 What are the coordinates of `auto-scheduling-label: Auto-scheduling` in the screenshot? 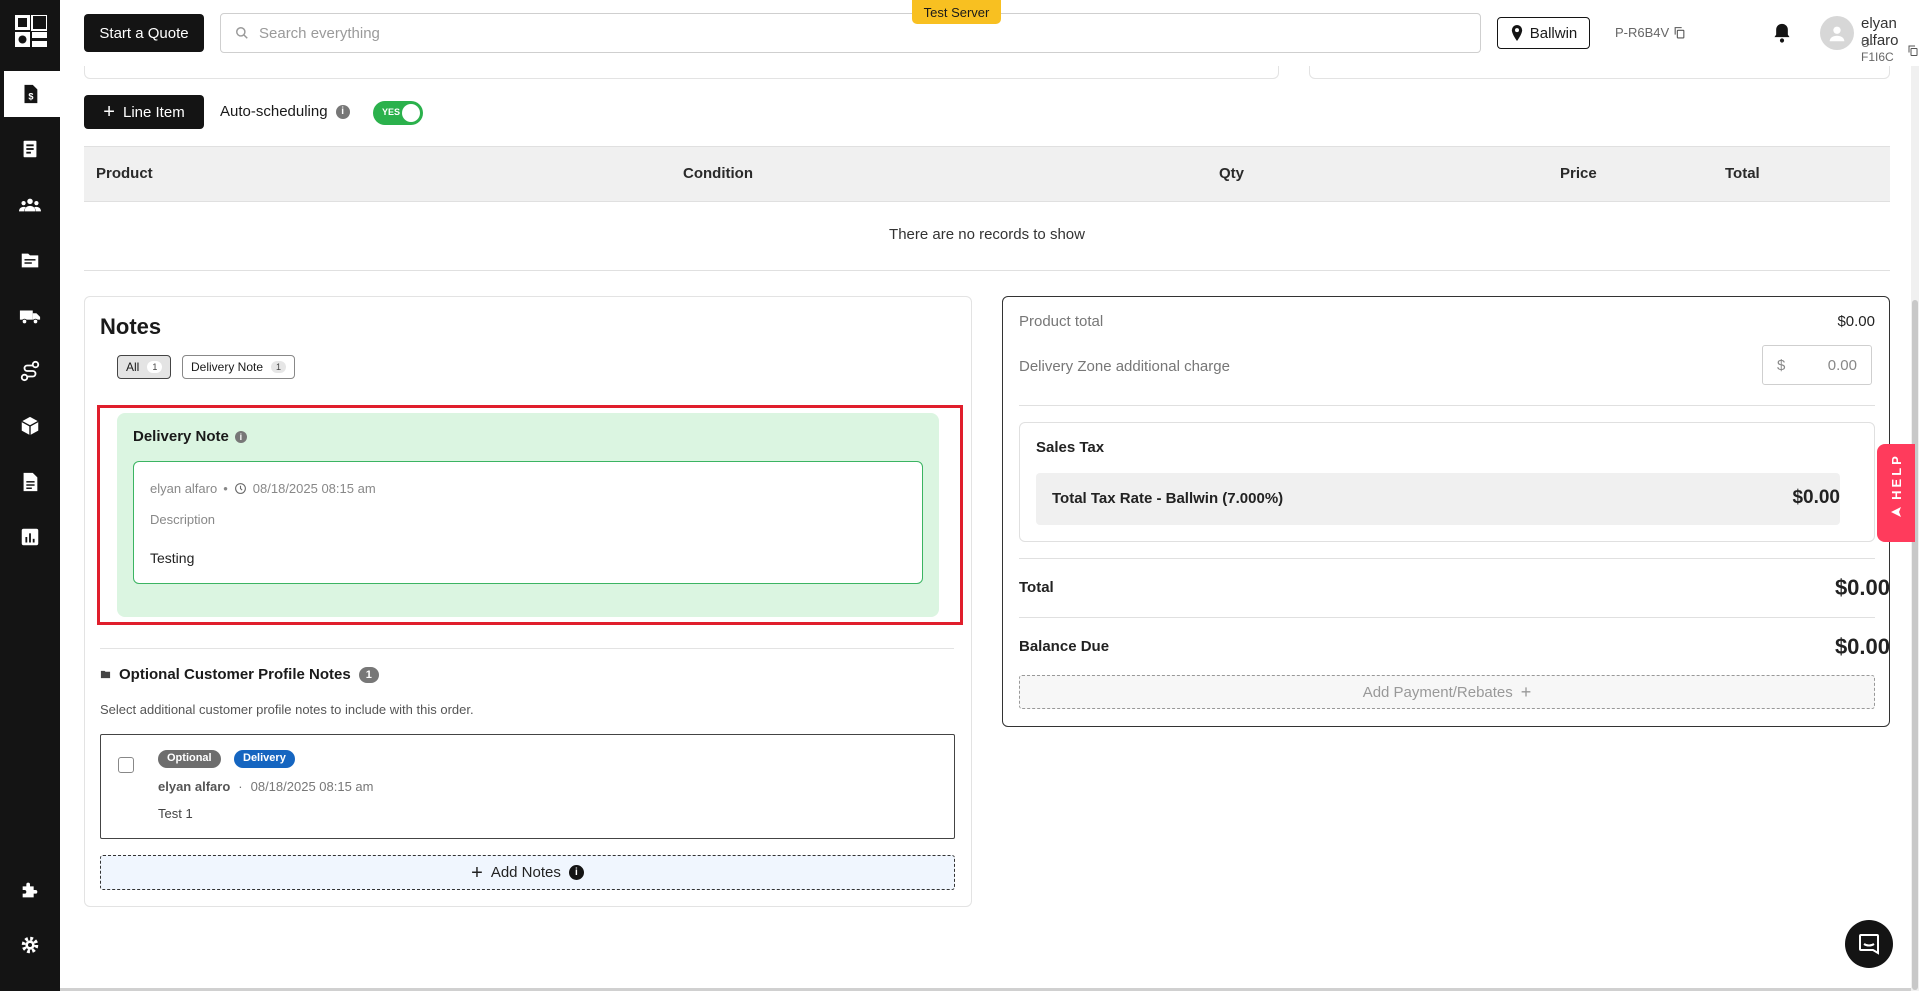 It's located at (274, 111).